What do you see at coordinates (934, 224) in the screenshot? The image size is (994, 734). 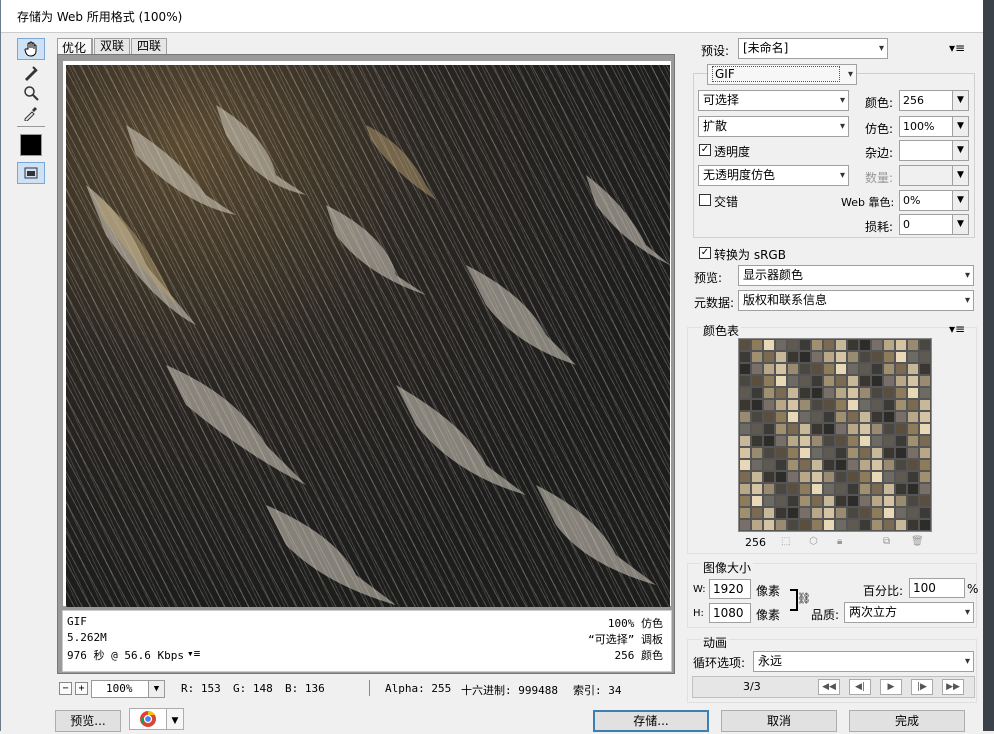 I see `lossy-combo: 0 ▼` at bounding box center [934, 224].